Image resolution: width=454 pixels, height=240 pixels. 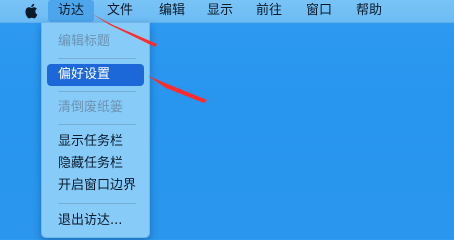 What do you see at coordinates (177, 89) in the screenshot?
I see `annotation-arrow-preferences` at bounding box center [177, 89].